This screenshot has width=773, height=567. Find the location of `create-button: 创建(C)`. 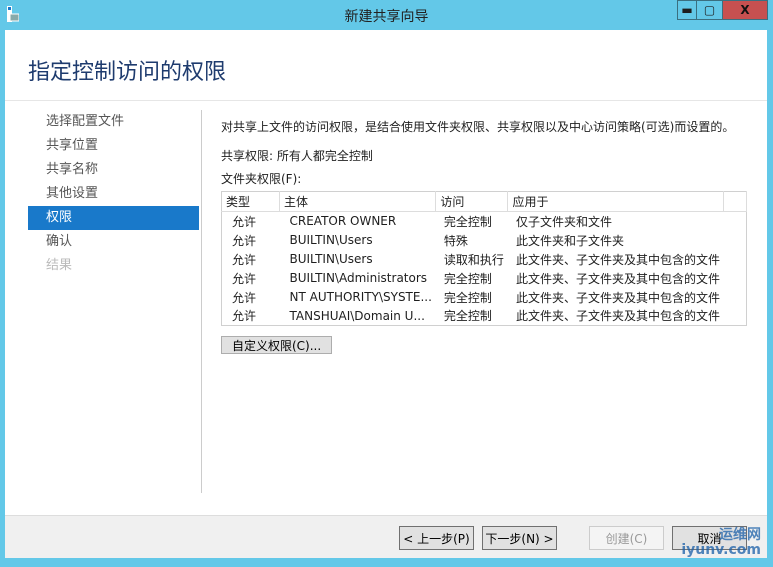

create-button: 创建(C) is located at coordinates (626, 538).